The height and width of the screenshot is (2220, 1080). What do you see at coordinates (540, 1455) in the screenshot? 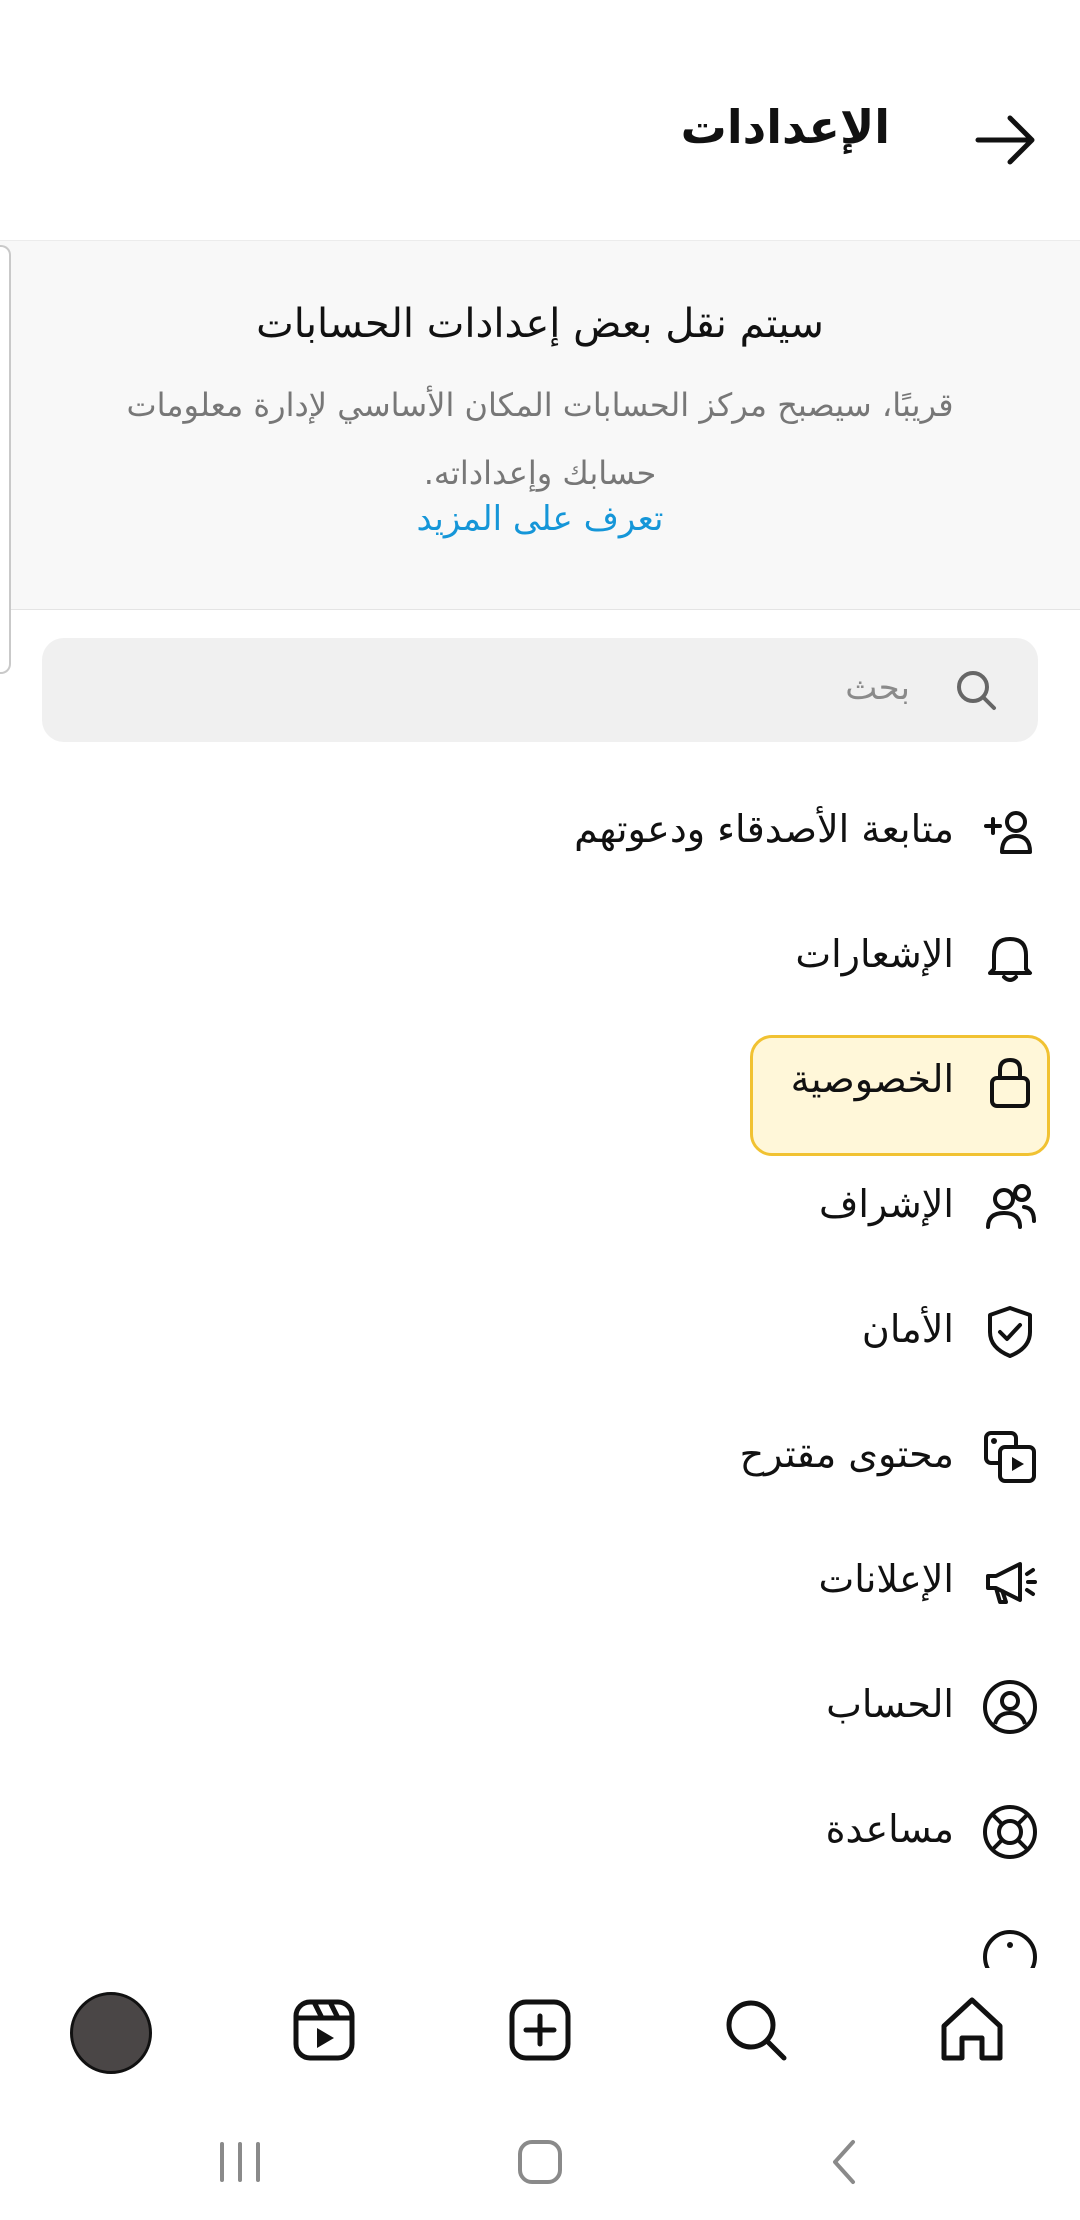
I see `menu-item-suggested-content: محتوى مقترح` at bounding box center [540, 1455].